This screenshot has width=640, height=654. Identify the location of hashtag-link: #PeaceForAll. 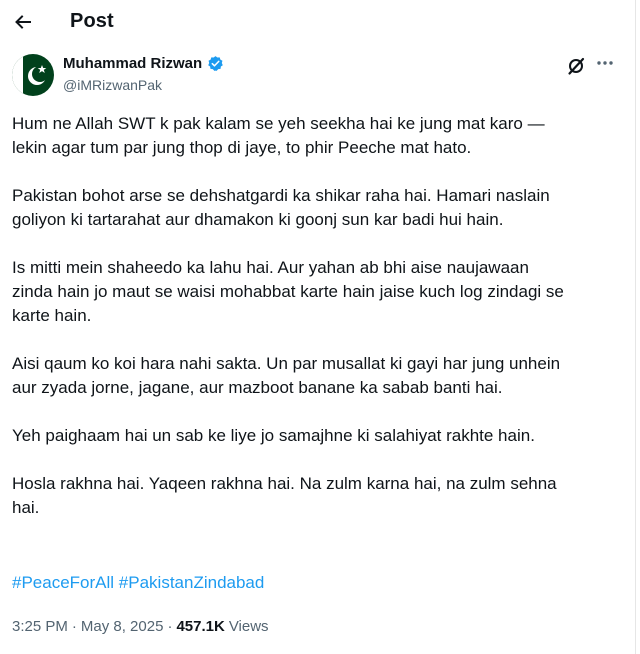
(63, 582).